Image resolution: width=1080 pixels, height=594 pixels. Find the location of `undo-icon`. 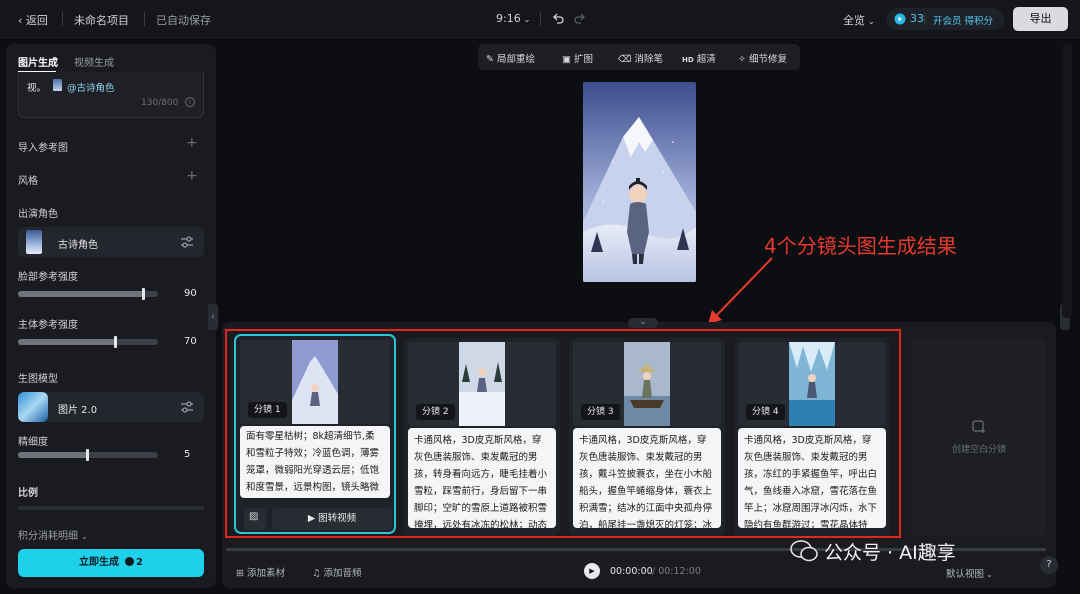

undo-icon is located at coordinates (558, 18).